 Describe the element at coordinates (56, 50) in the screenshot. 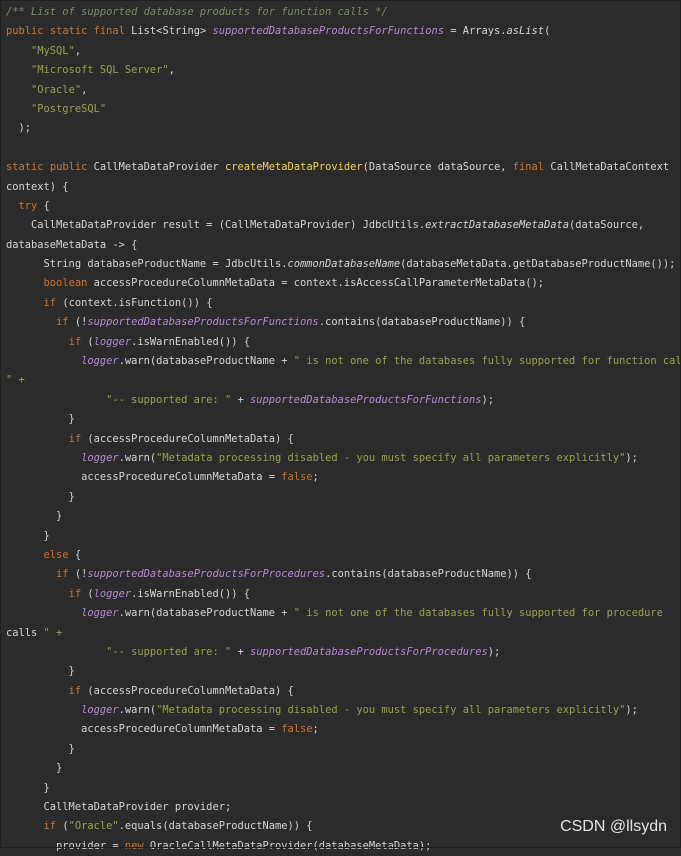

I see `code-line: "MySQL",` at that location.